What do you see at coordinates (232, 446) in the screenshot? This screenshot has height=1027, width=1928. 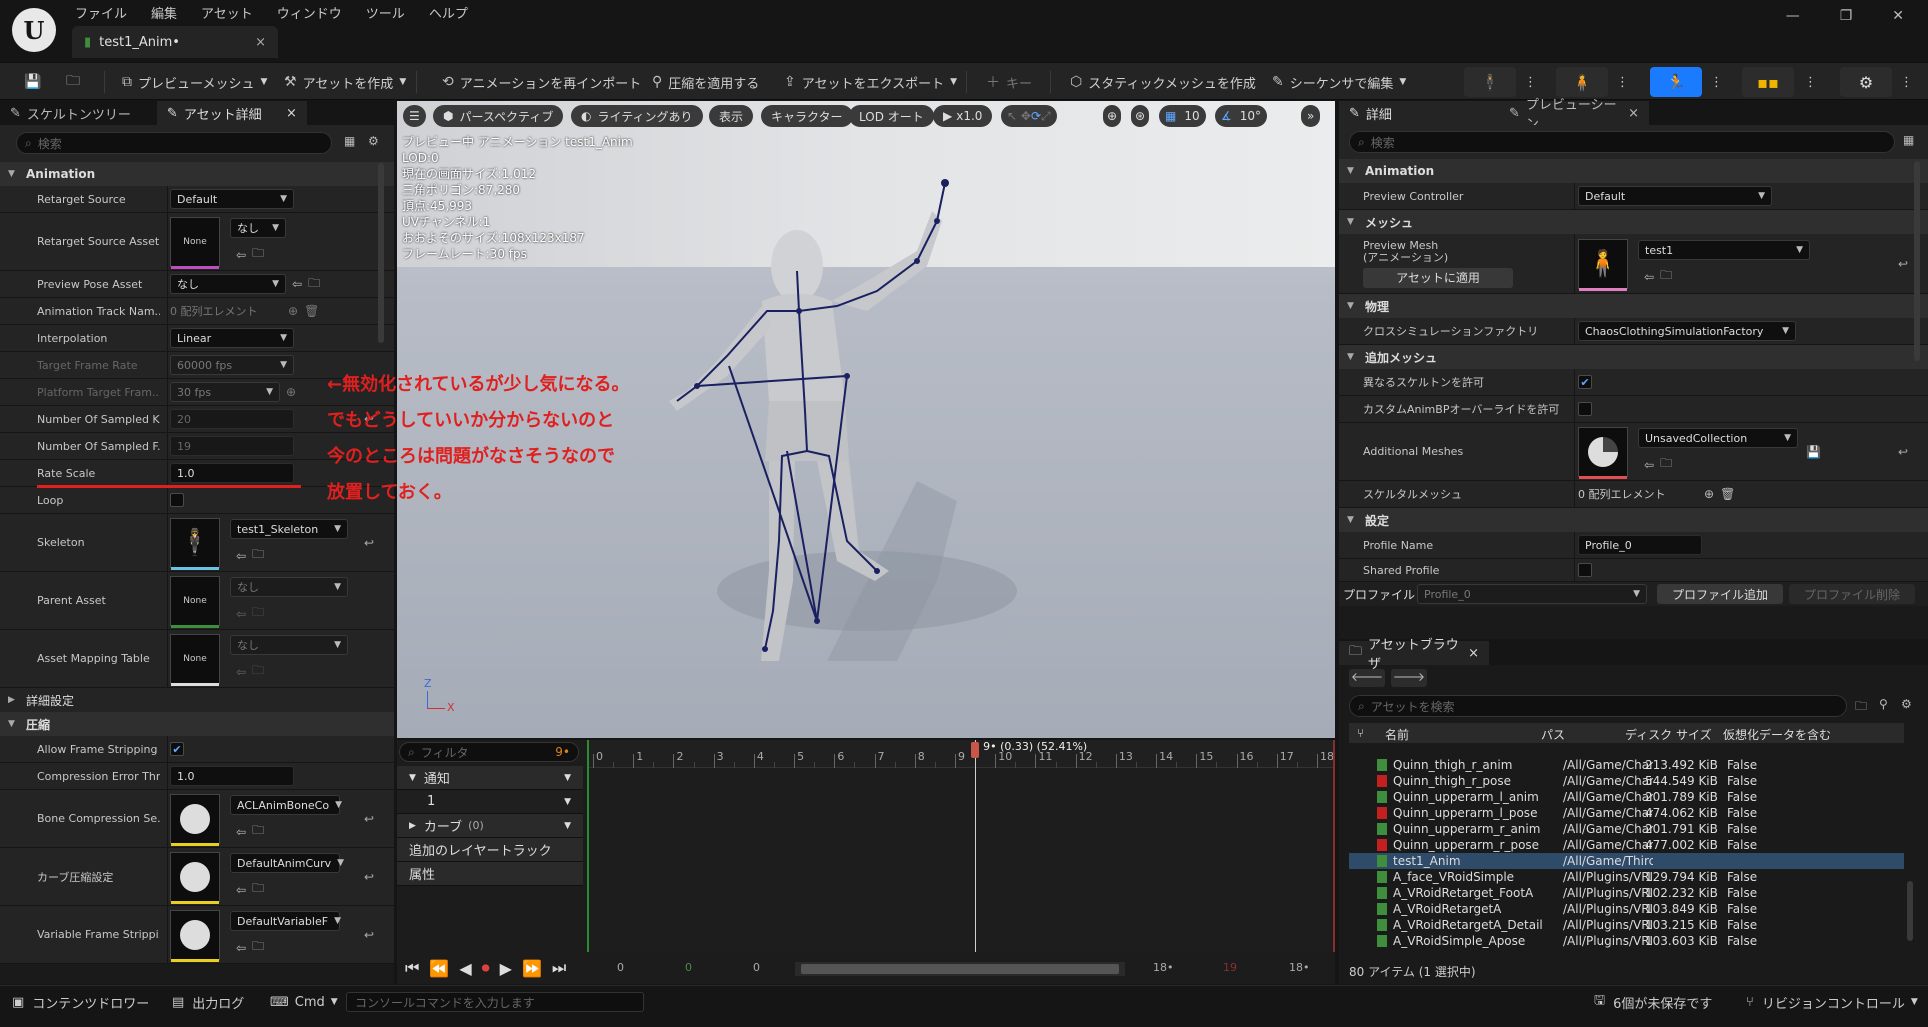 I see `sampled-frames-field: 19` at bounding box center [232, 446].